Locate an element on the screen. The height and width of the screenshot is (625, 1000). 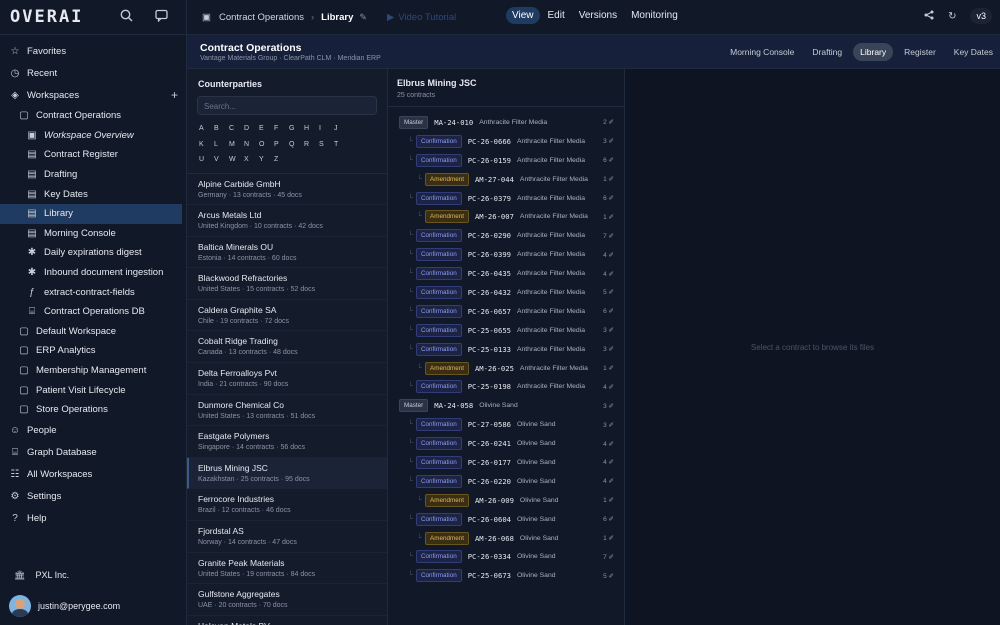
letter-filter-b: B is located at coordinates (221, 129).